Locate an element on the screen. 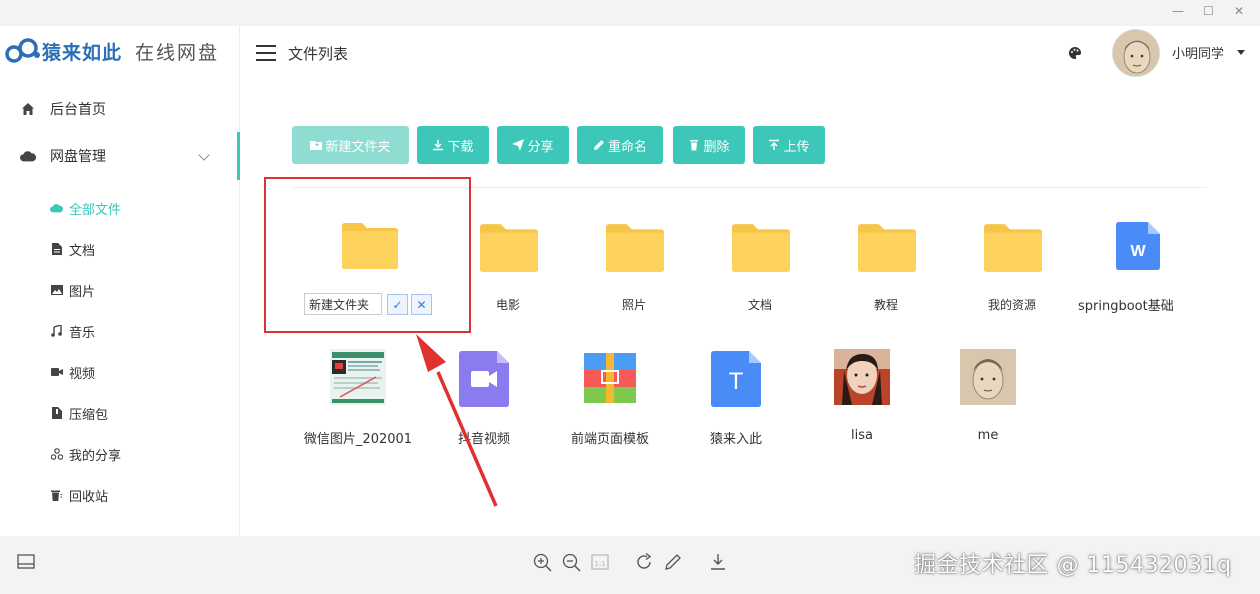  text-file-icon: T is located at coordinates (736, 379).